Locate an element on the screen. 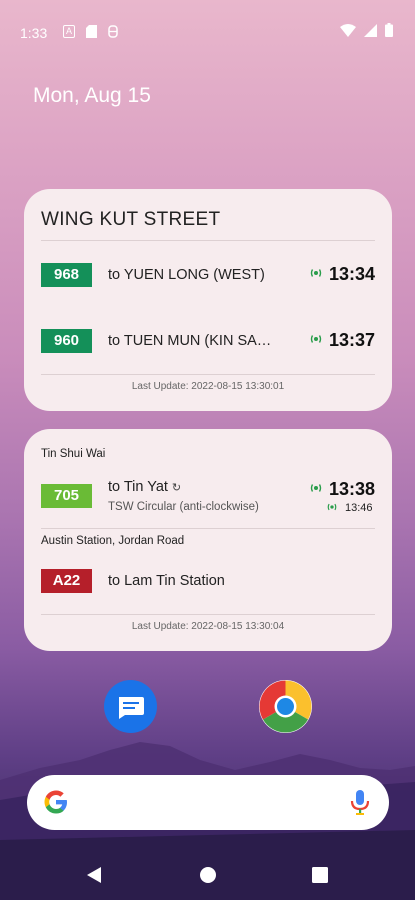 Image resolution: width=415 pixels, height=900 pixels. navigation-bar is located at coordinates (207, 874).